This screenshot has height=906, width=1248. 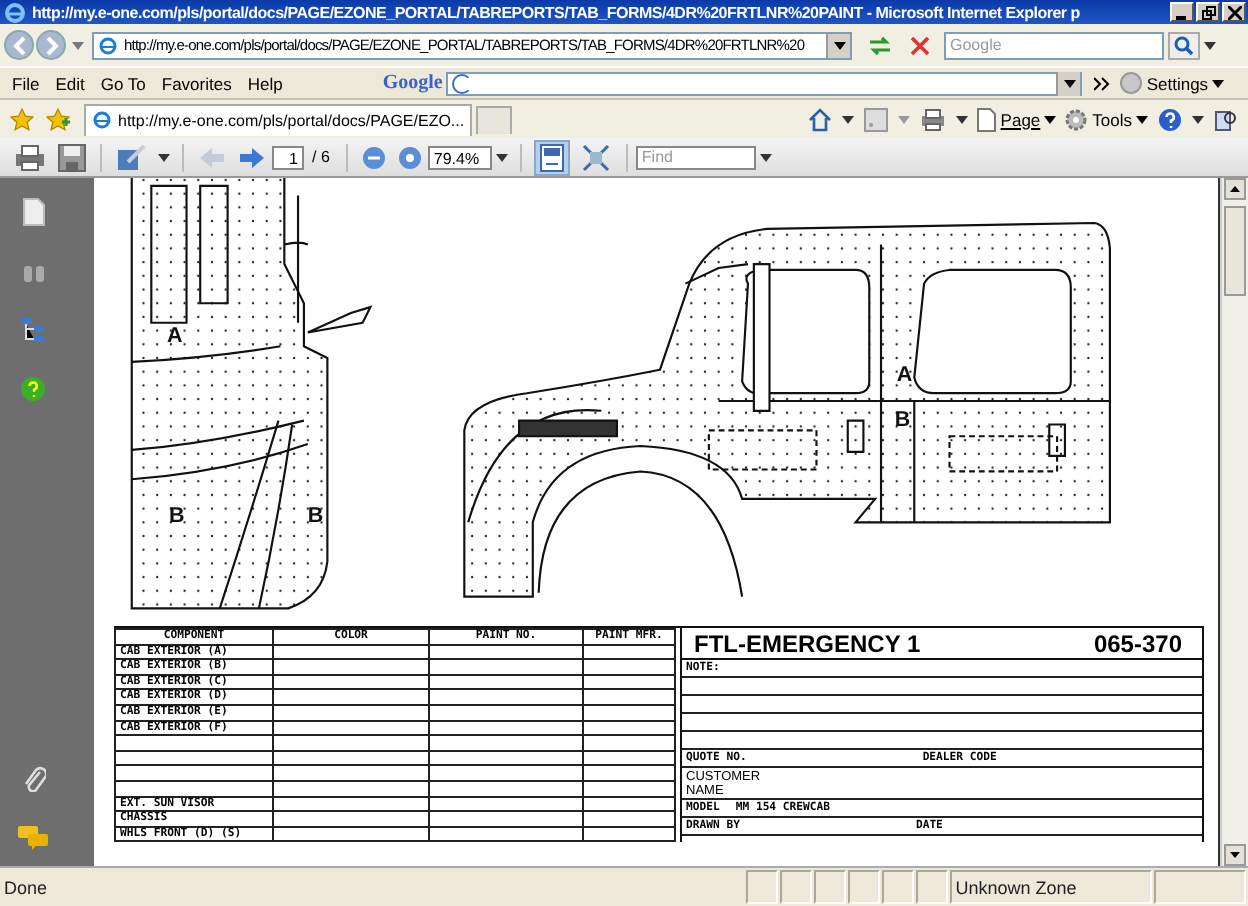 What do you see at coordinates (132, 157) in the screenshot?
I see `pen-document-icon` at bounding box center [132, 157].